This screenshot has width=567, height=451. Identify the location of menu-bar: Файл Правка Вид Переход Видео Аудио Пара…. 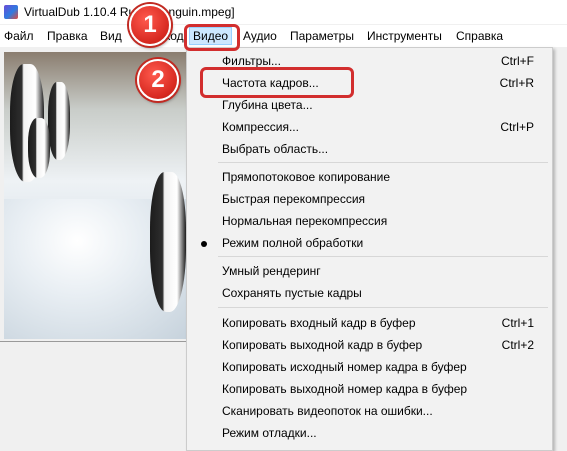
(283, 36).